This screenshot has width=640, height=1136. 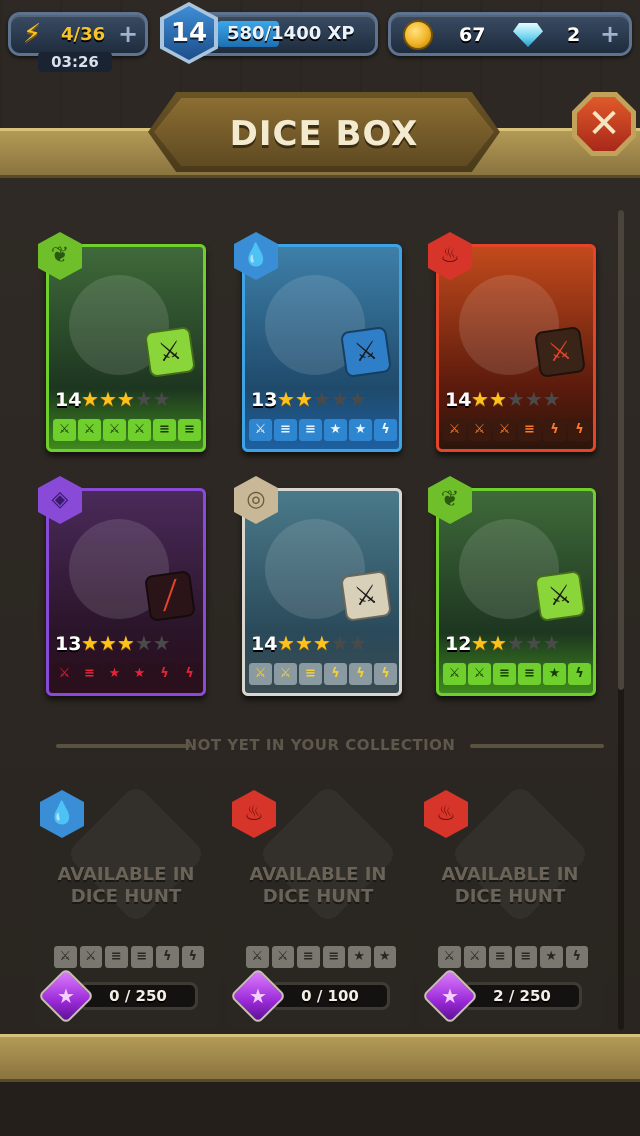 I want to click on dice-card-4: ╱ 13 ★★★★★ ⚔ ≡ ★ ★ ϟ ϟ, so click(x=126, y=592).